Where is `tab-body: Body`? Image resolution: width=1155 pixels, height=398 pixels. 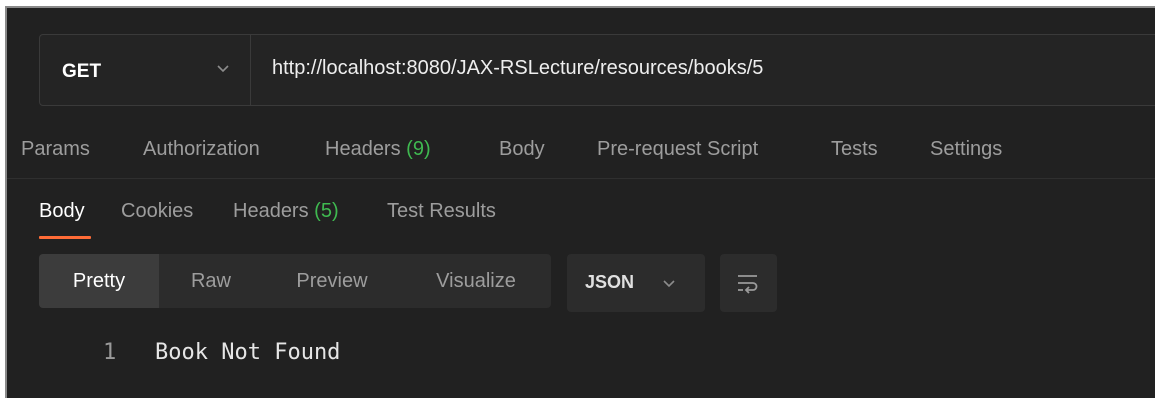 tab-body: Body is located at coordinates (522, 149).